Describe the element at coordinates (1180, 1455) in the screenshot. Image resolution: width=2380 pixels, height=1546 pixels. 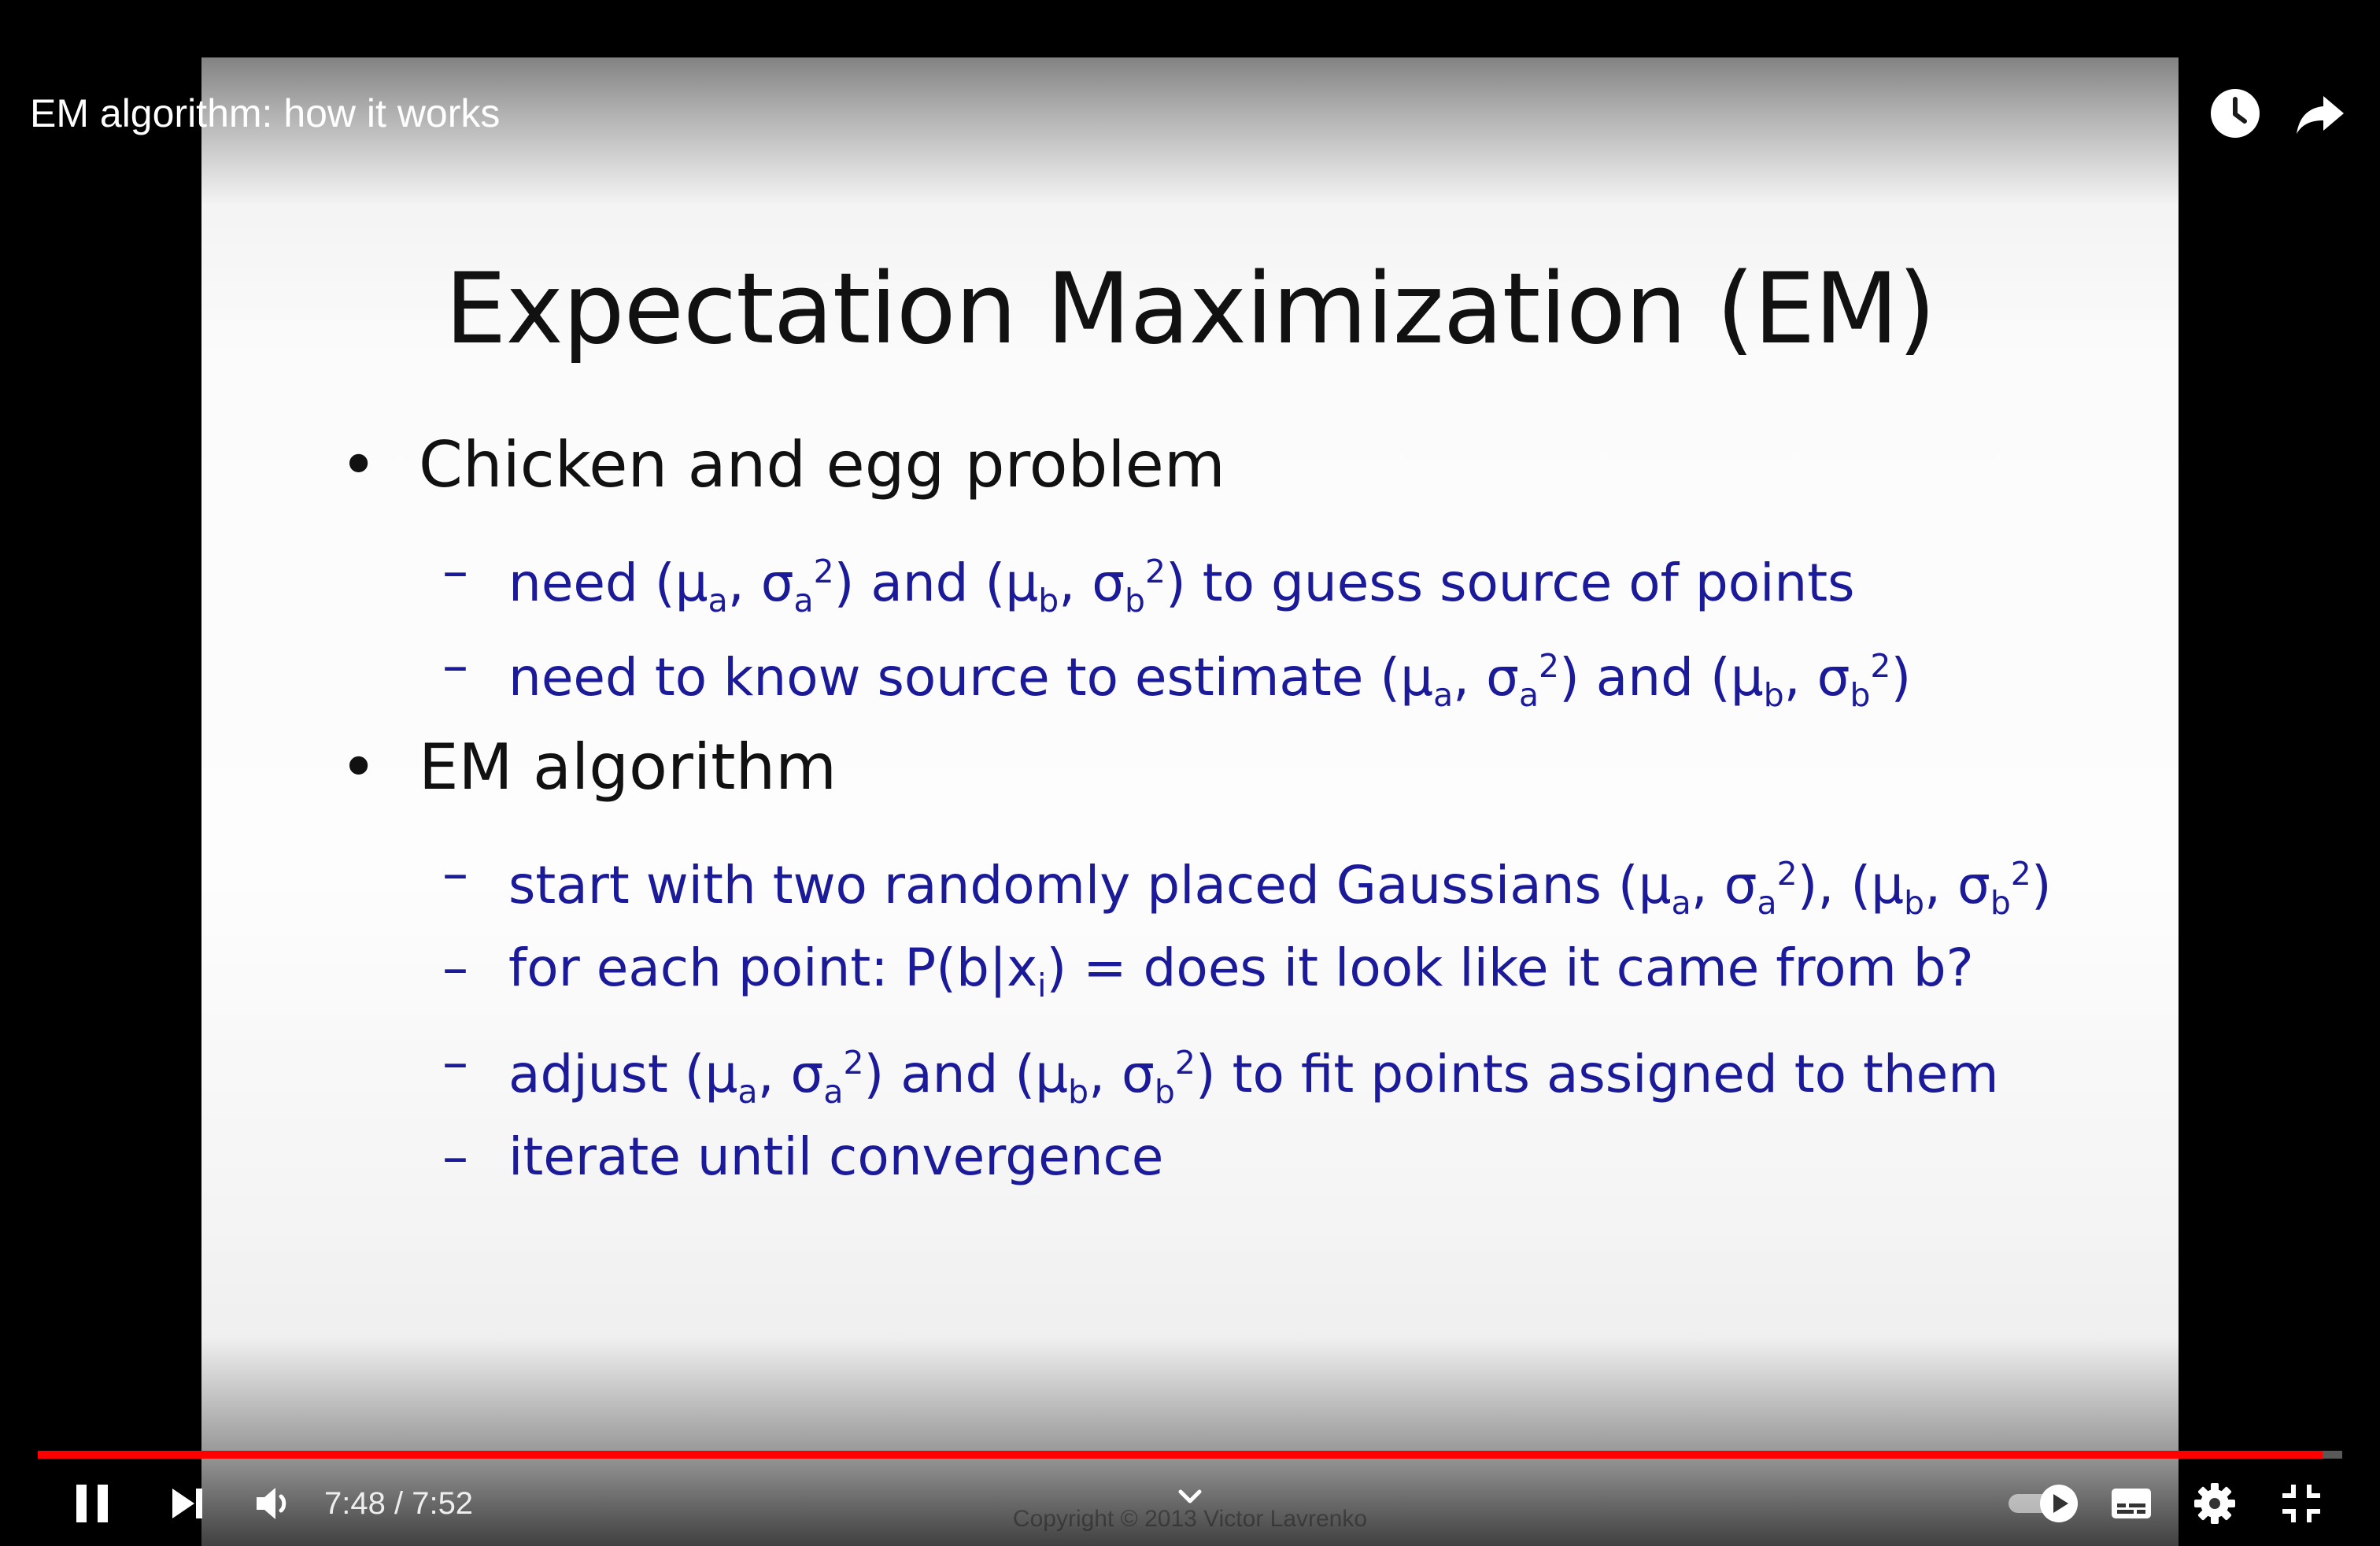
I see `progress-played` at that location.